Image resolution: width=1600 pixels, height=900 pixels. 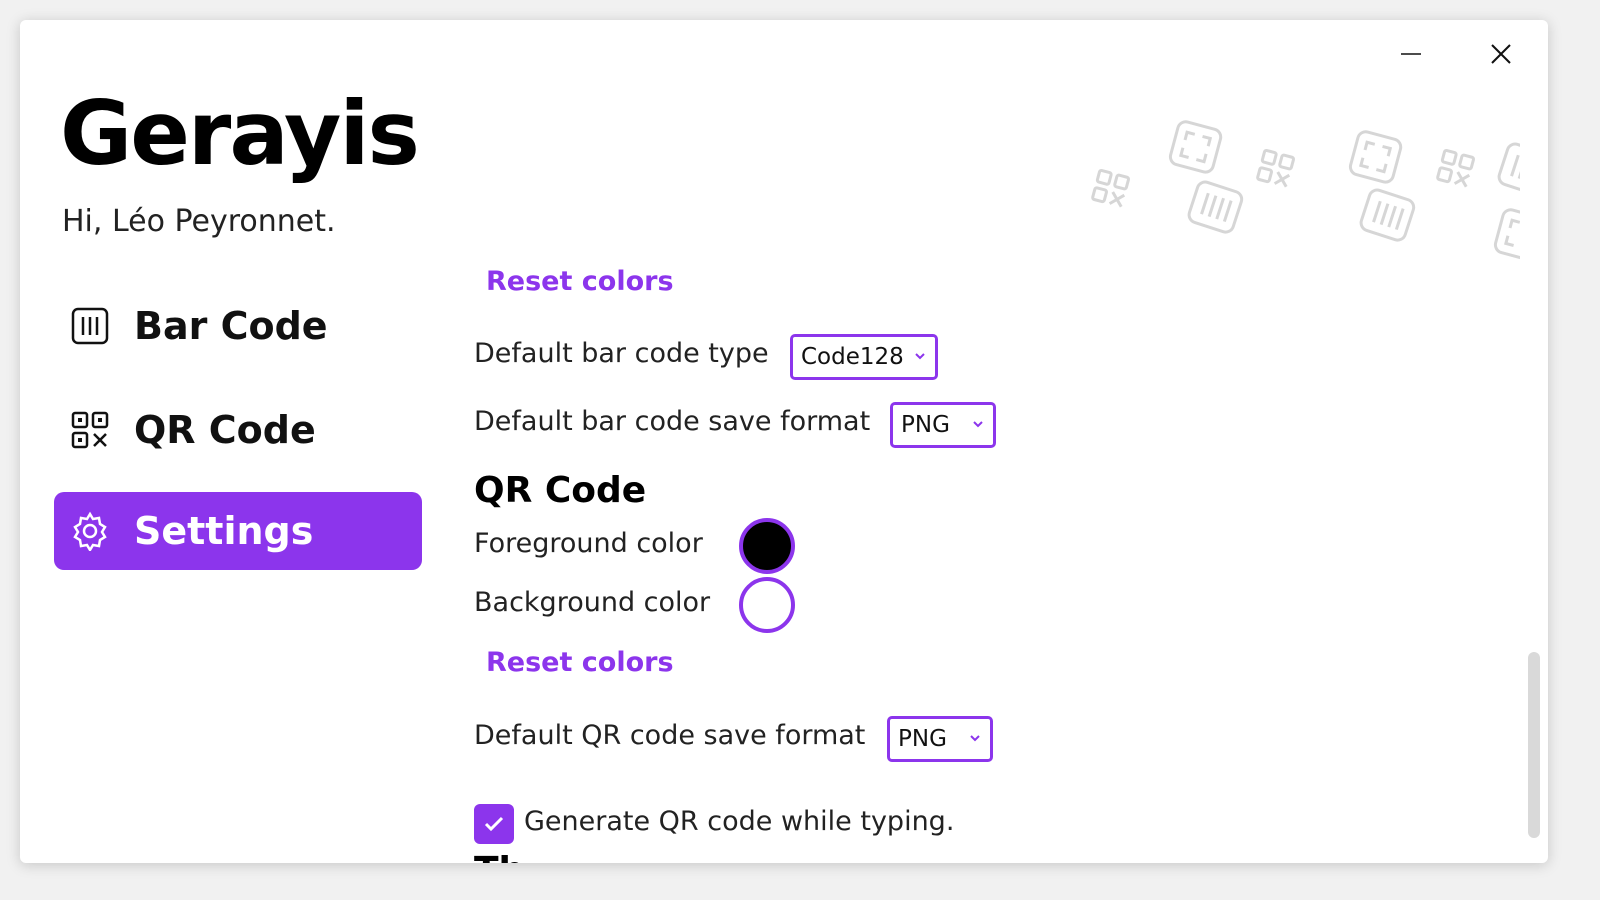 I want to click on default-qrcode-save-format-label: Default QR code save format, so click(x=670, y=735).